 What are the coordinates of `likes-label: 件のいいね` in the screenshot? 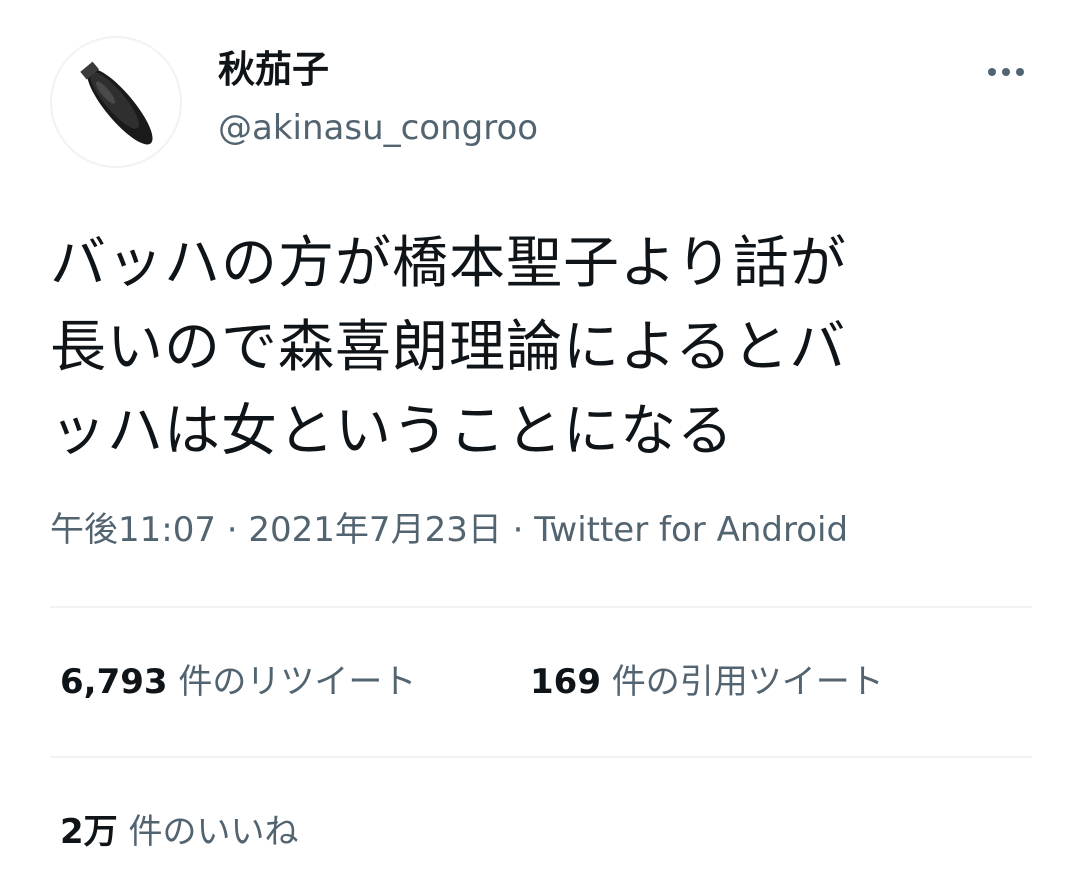 It's located at (213, 832).